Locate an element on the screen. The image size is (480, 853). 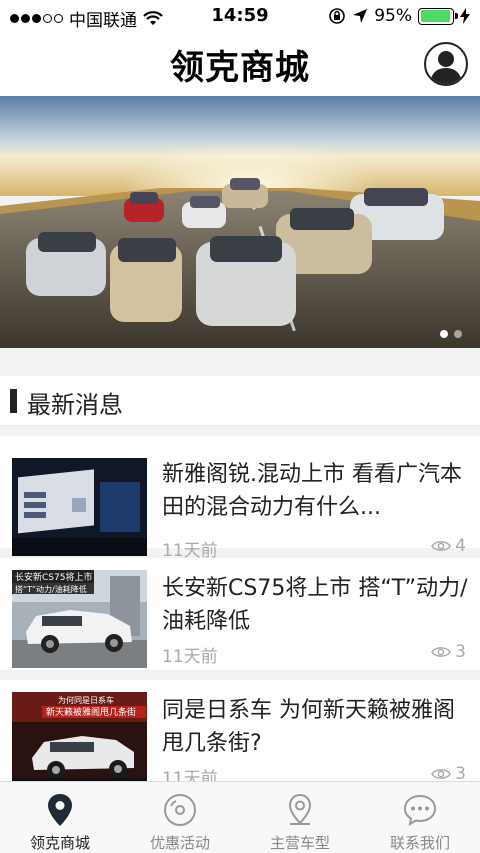
location-pin-icon is located at coordinates (60, 810).